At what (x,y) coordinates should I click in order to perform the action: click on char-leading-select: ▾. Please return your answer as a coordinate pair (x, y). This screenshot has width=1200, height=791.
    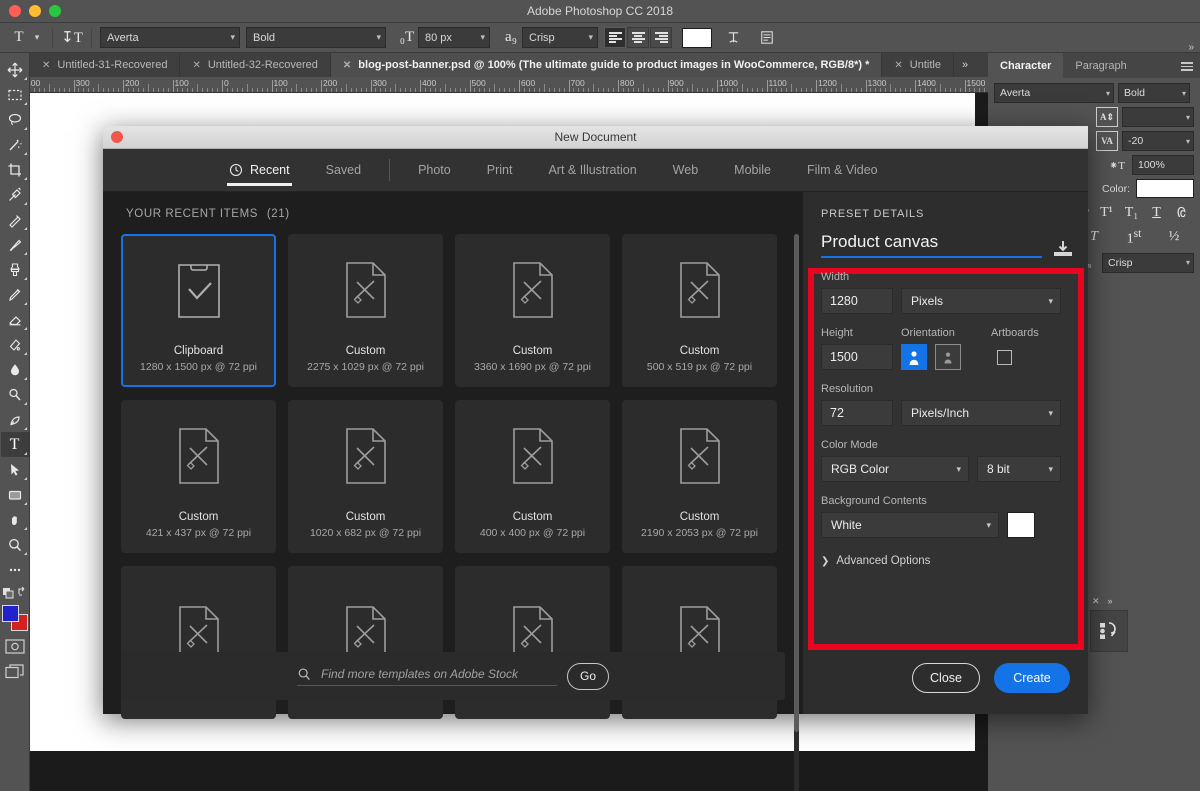
    Looking at the image, I should click on (1158, 117).